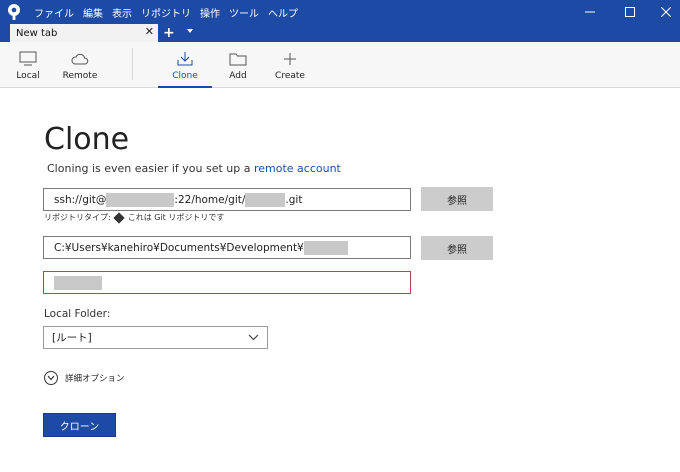 The image size is (680, 472). I want to click on monitor-icon, so click(28, 58).